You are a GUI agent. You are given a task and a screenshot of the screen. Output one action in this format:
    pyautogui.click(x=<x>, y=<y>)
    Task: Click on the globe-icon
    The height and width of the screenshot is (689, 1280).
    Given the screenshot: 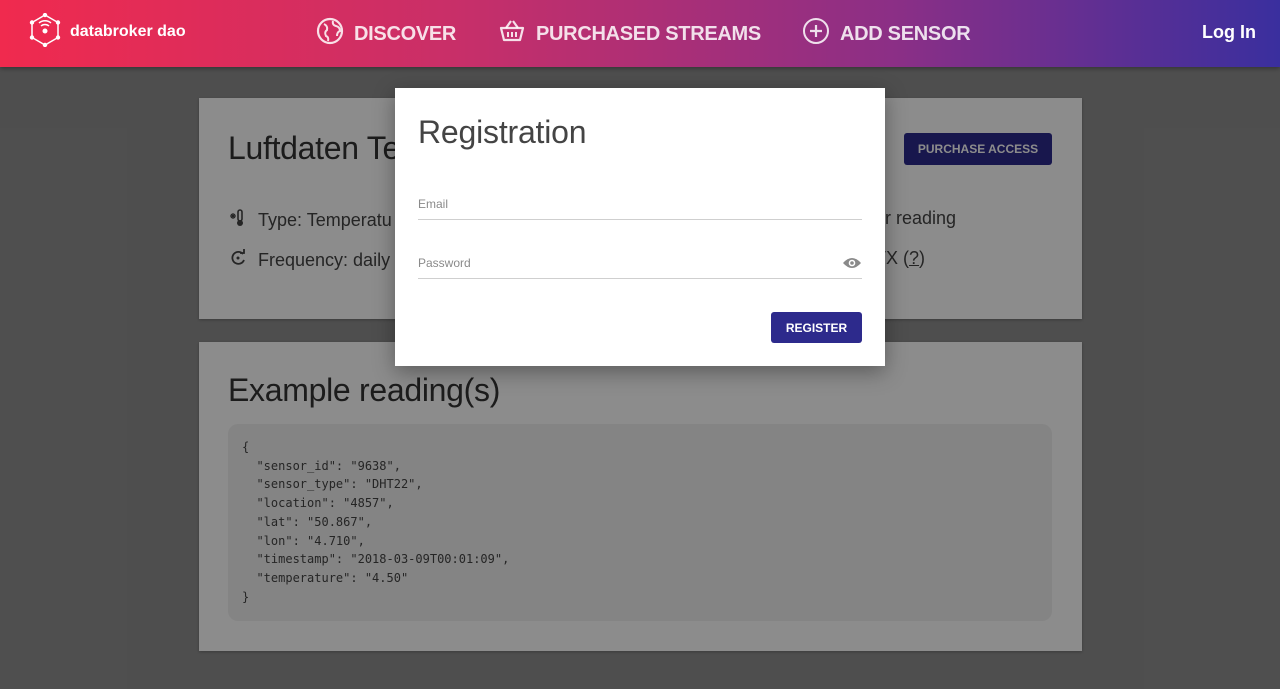 What is the action you would take?
    pyautogui.click(x=330, y=34)
    